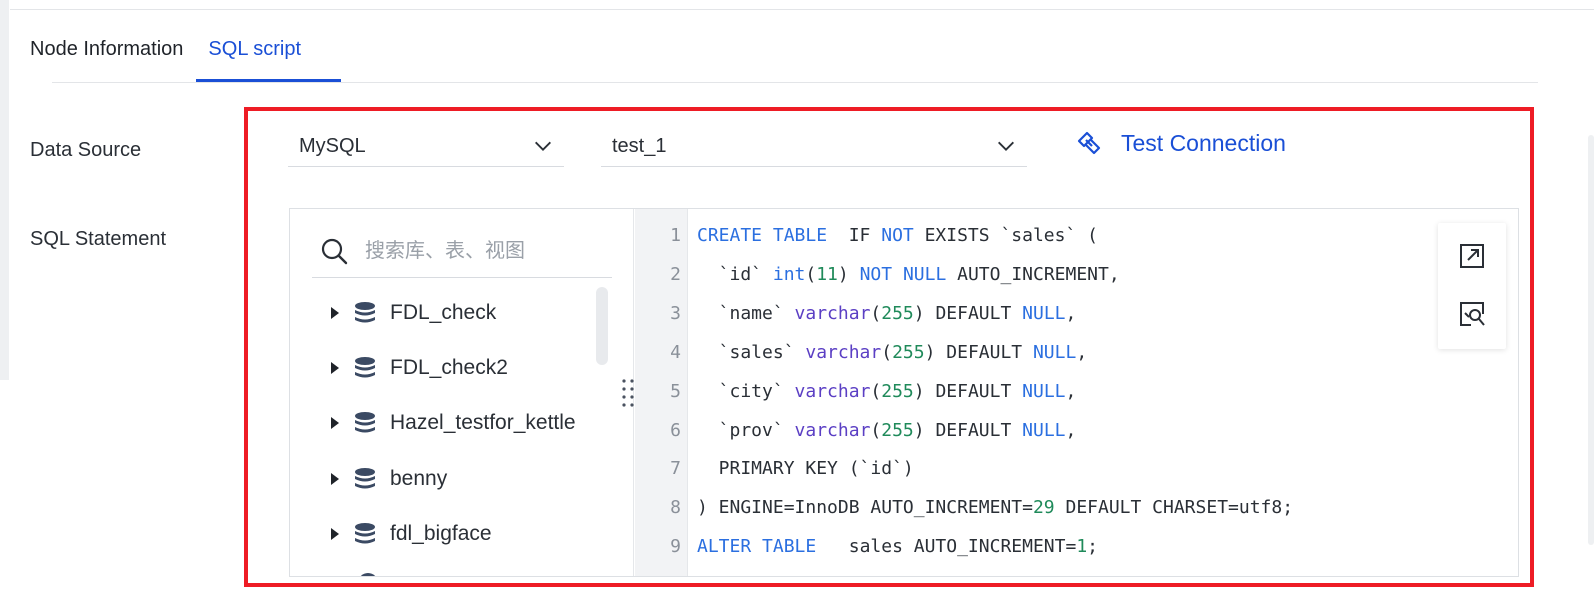  I want to click on page-scrollbar, so click(1591, 340).